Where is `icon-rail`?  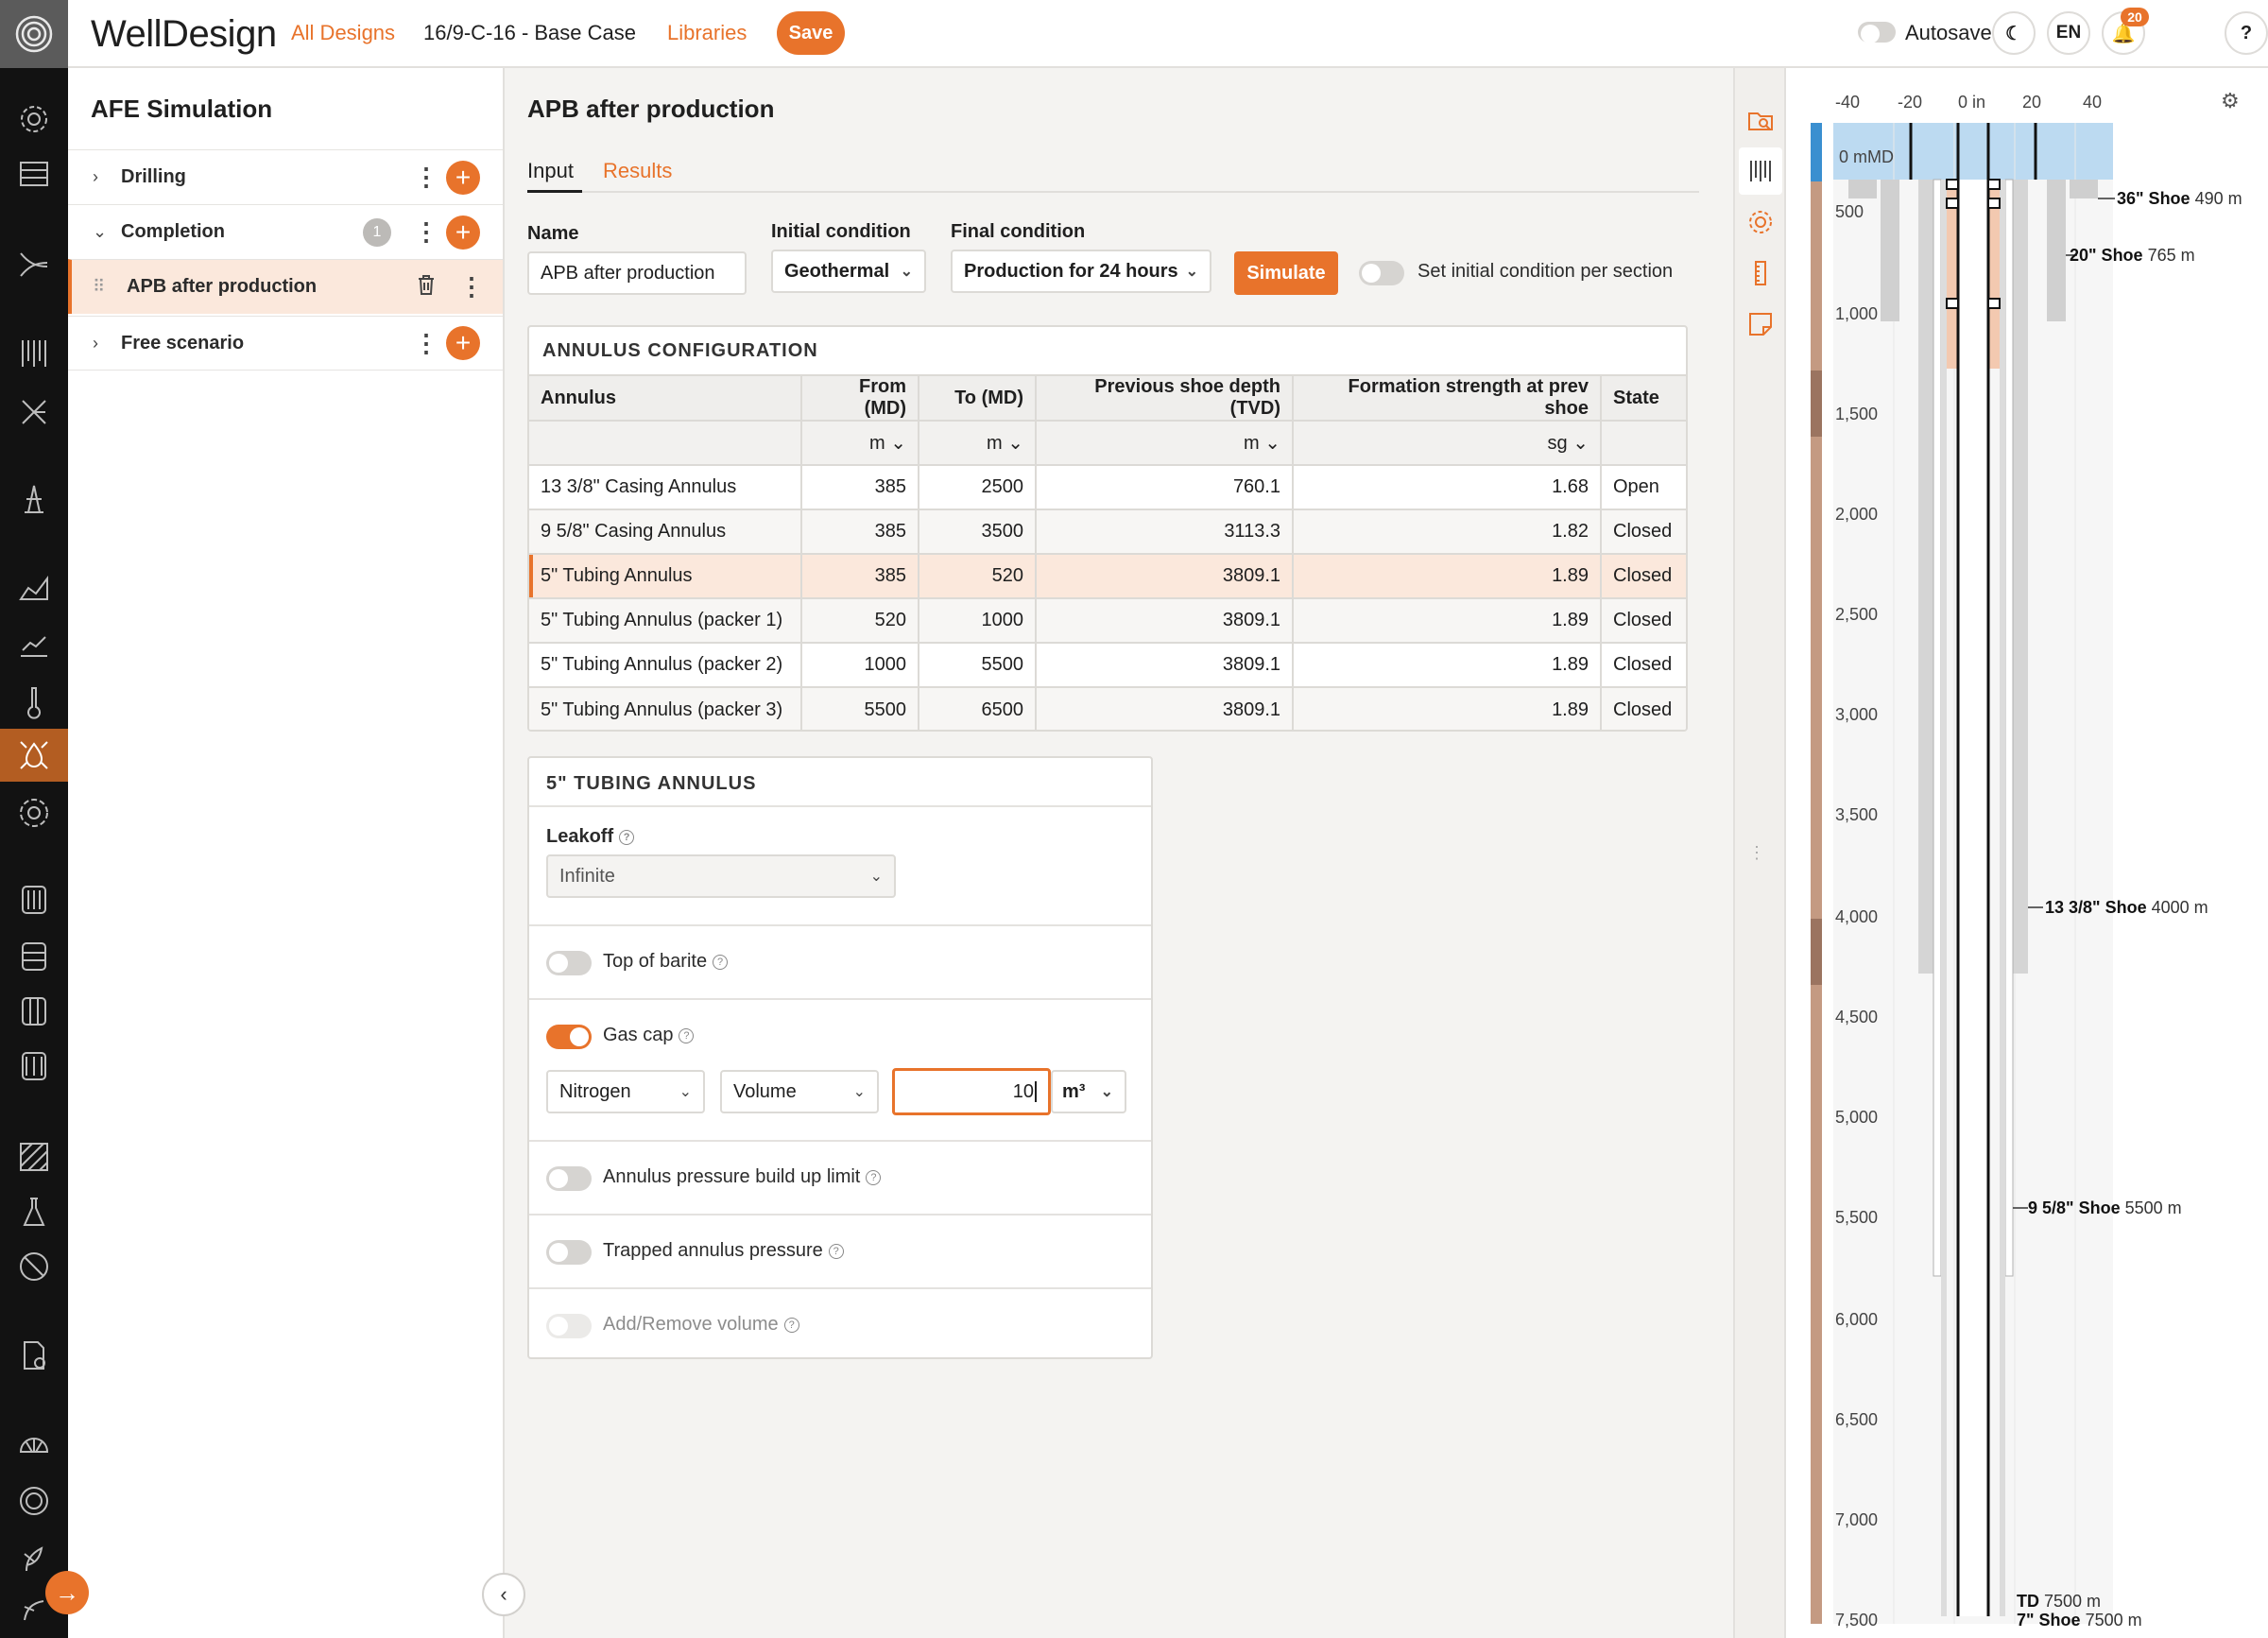 icon-rail is located at coordinates (34, 819).